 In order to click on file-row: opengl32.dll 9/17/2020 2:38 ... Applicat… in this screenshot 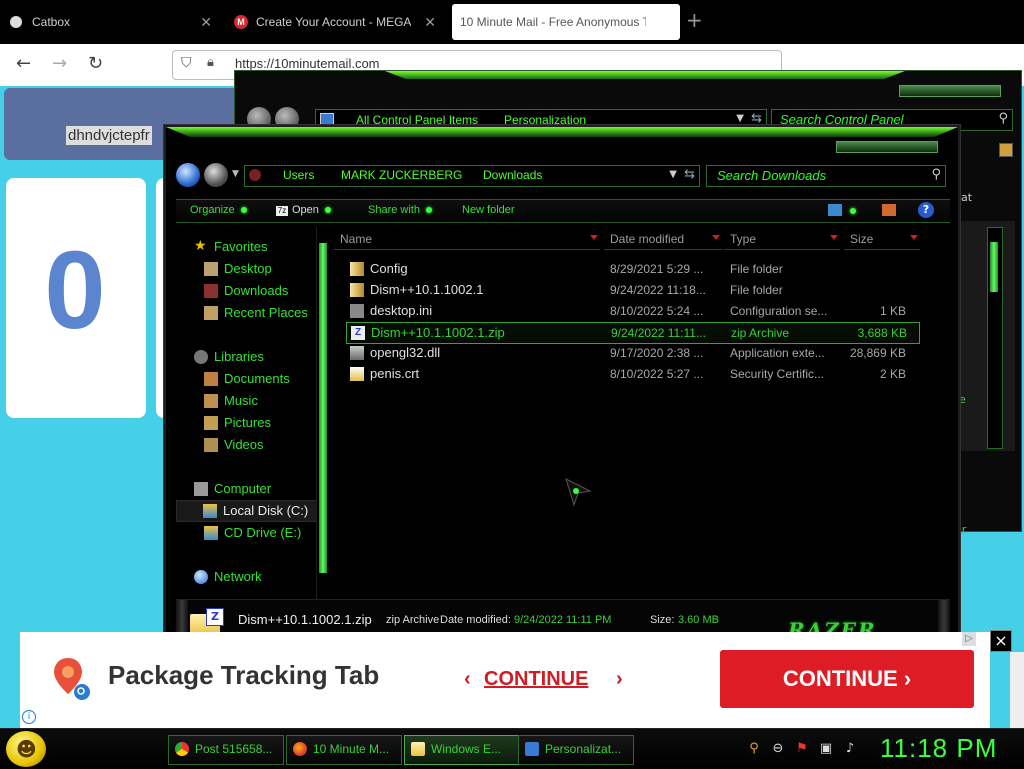, I will do `click(632, 353)`.